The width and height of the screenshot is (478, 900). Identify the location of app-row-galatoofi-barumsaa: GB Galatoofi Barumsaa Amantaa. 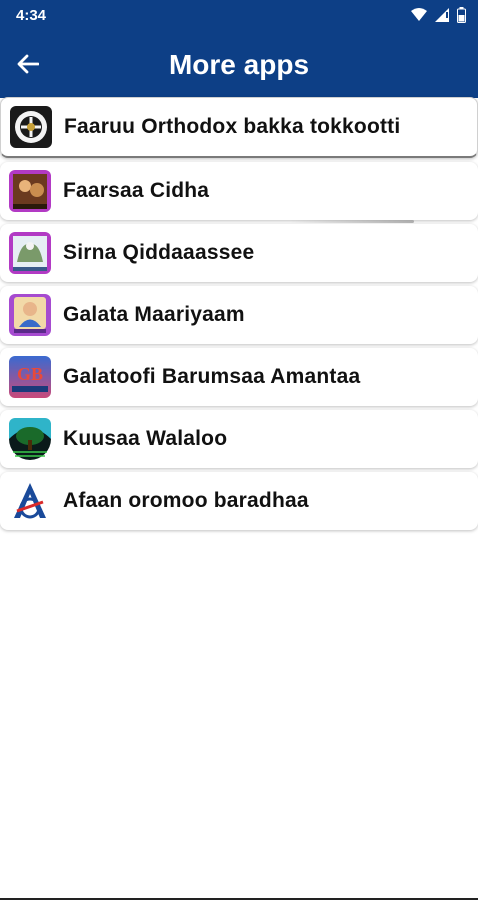
(239, 377).